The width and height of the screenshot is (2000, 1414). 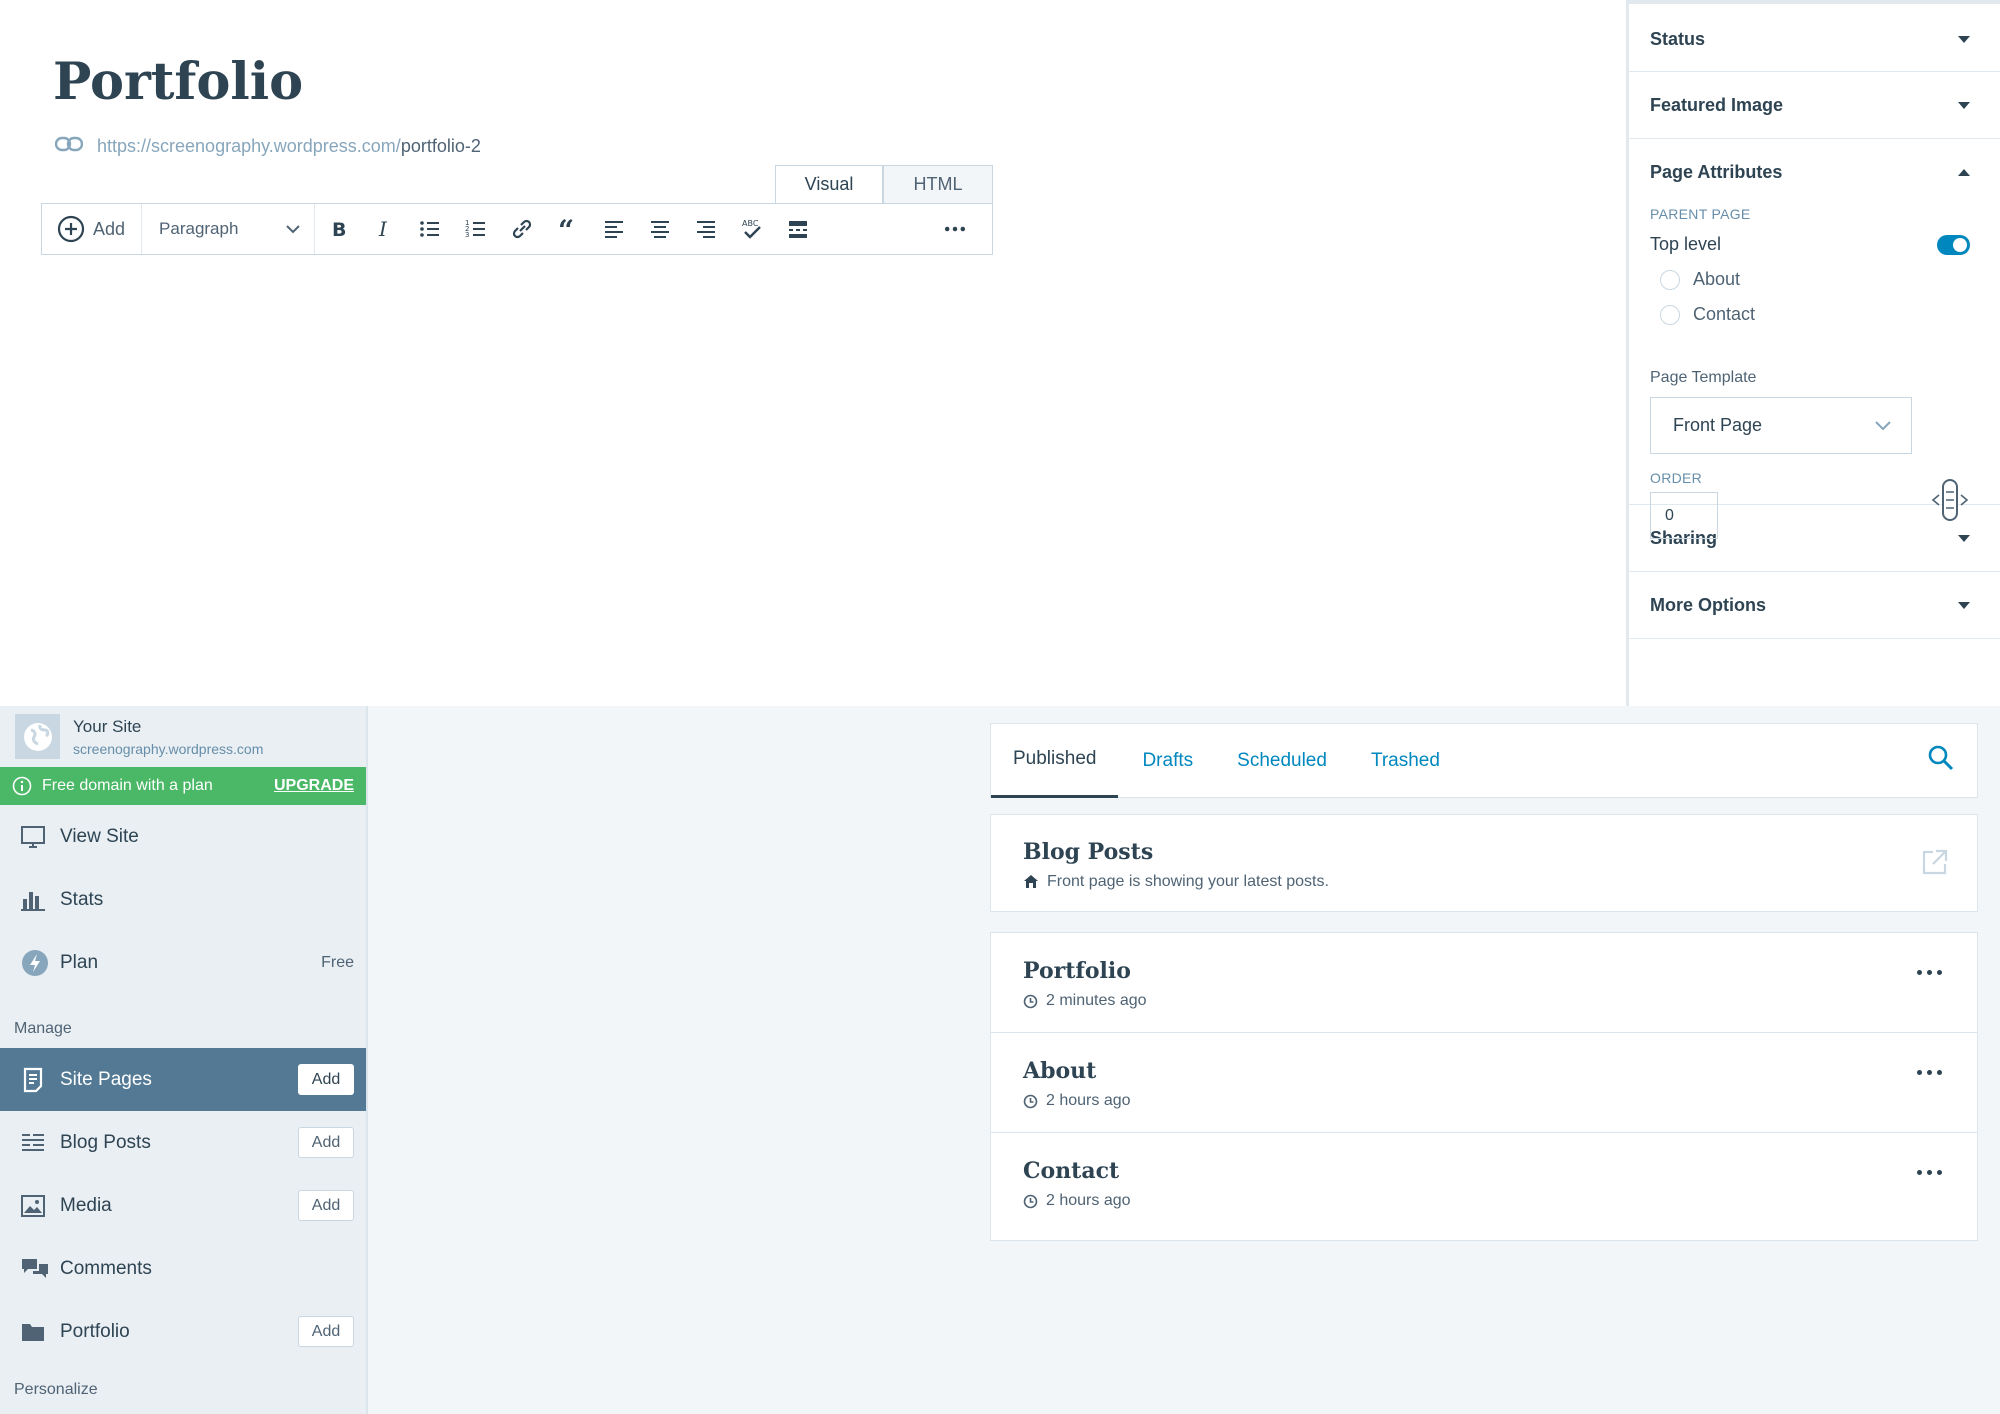 What do you see at coordinates (476, 229) in the screenshot?
I see `numbered-list-button: 123` at bounding box center [476, 229].